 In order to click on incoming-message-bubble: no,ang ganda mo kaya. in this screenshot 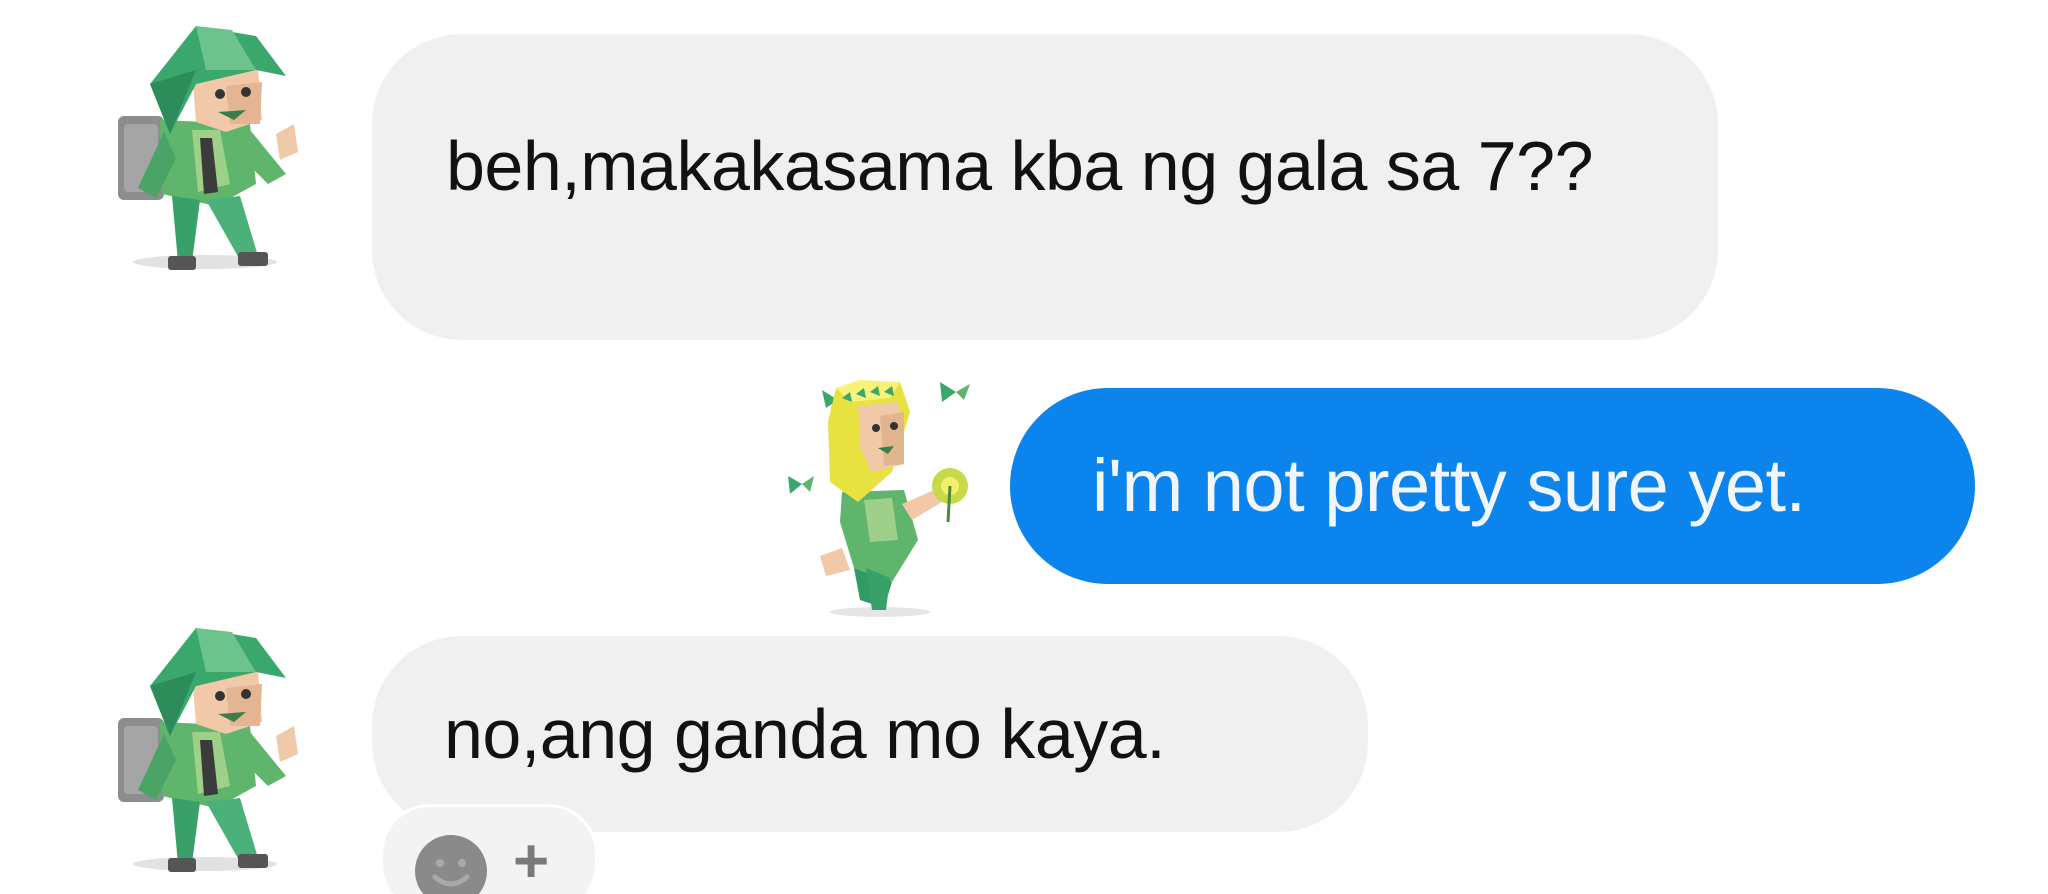, I will do `click(870, 734)`.